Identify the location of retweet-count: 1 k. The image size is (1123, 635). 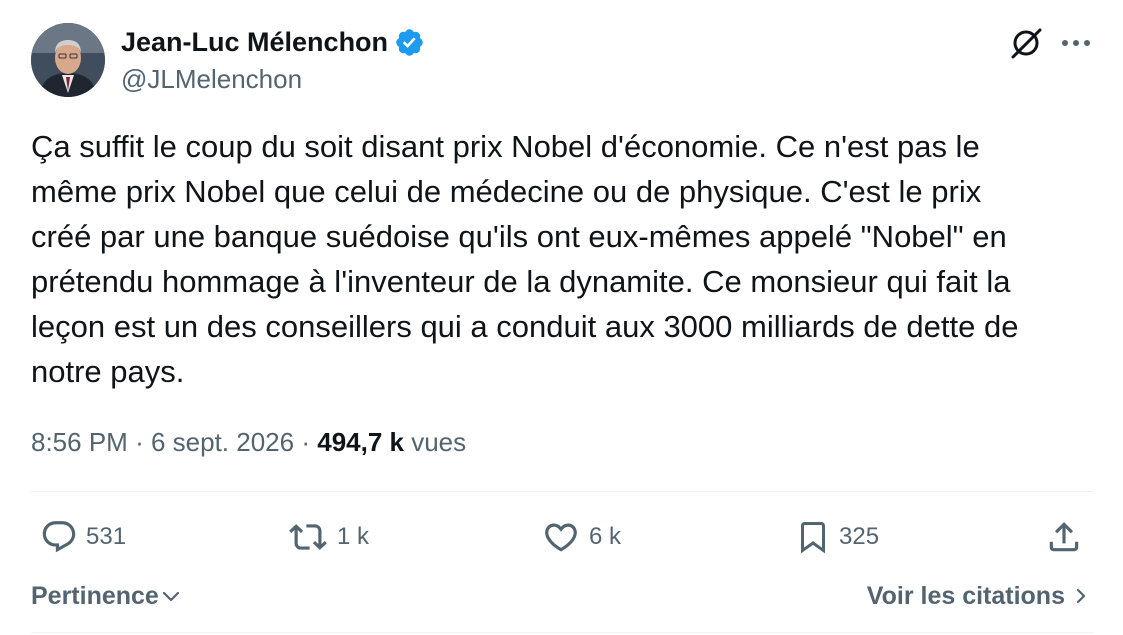
(353, 536).